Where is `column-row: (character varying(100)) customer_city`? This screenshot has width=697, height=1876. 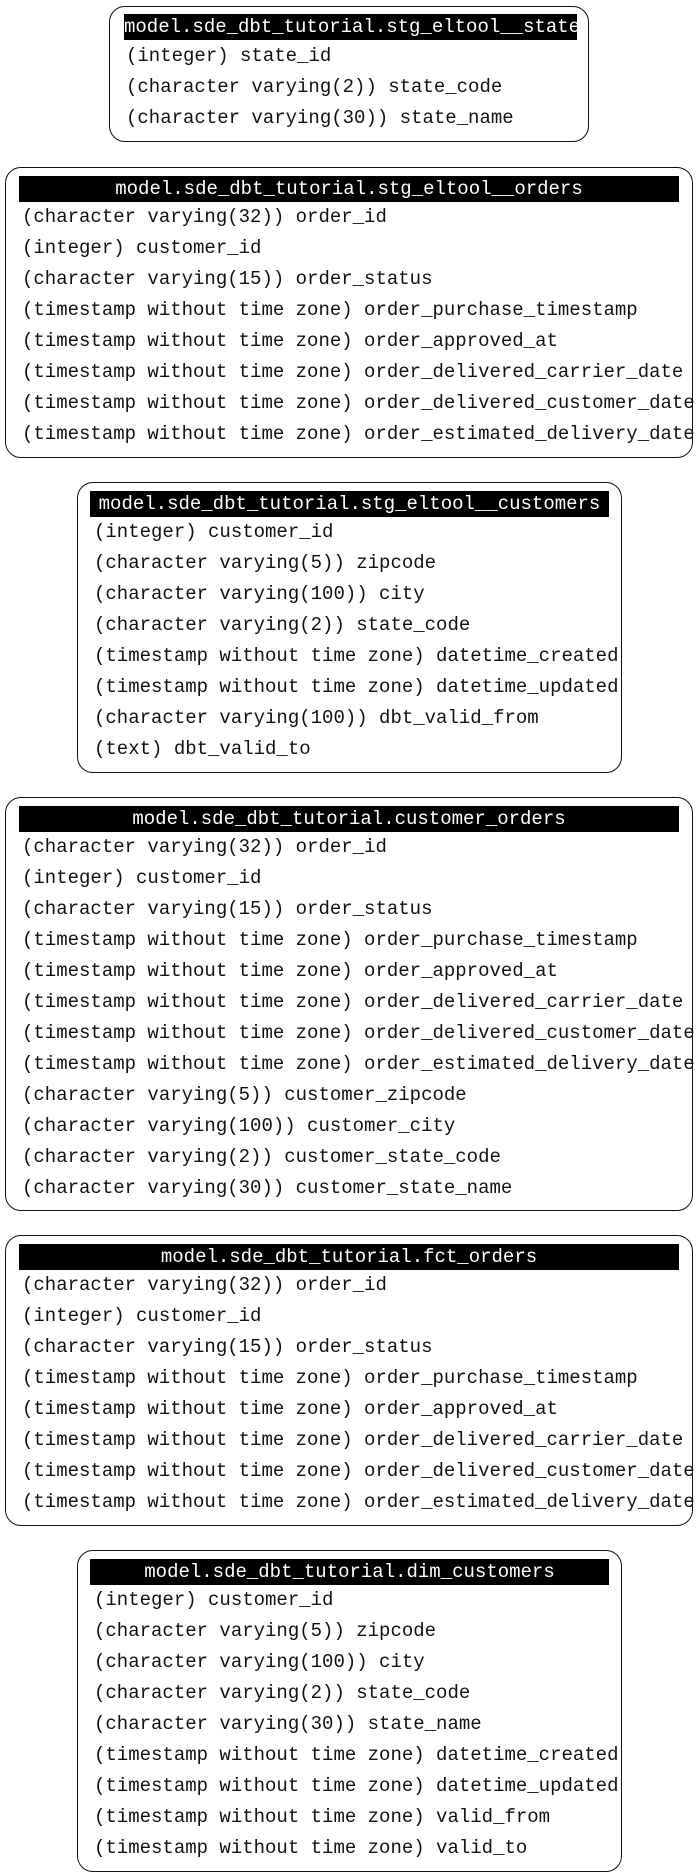
column-row: (character varying(100)) customer_city is located at coordinates (239, 1126).